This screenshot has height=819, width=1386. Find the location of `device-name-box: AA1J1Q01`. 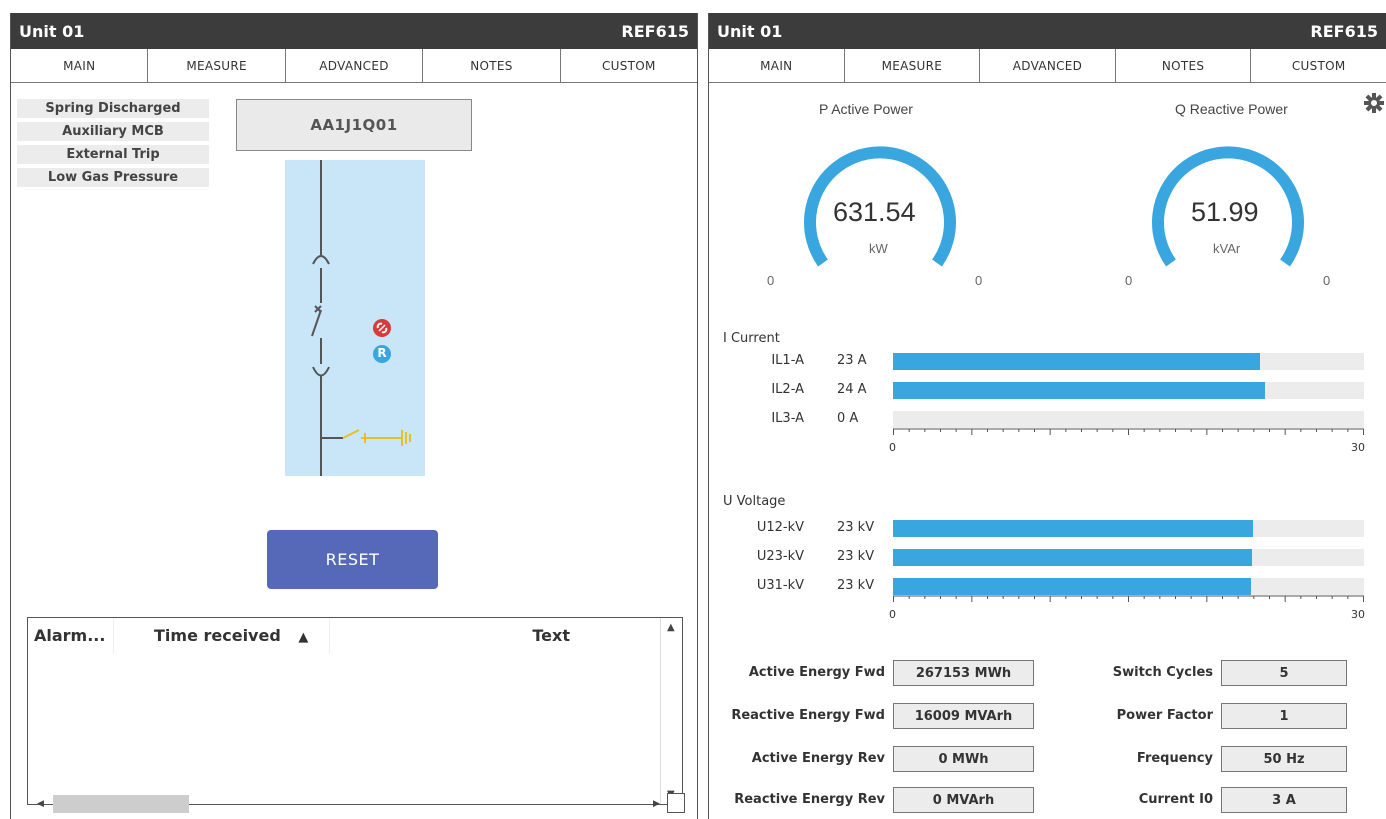

device-name-box: AA1J1Q01 is located at coordinates (354, 125).